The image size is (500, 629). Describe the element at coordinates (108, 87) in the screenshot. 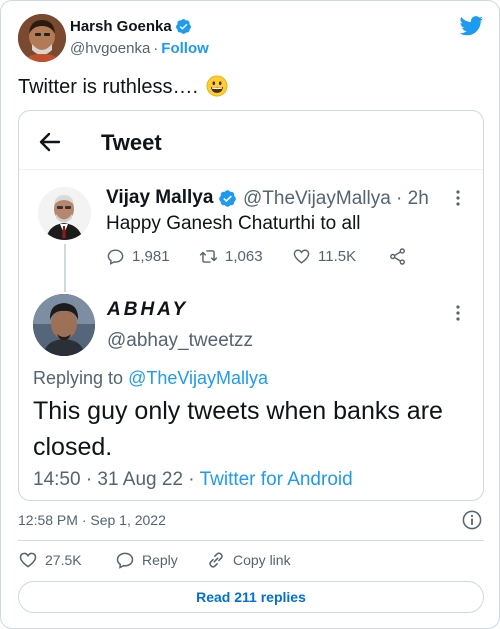

I see `tweet-text-content: Twitter is ruthless….` at that location.